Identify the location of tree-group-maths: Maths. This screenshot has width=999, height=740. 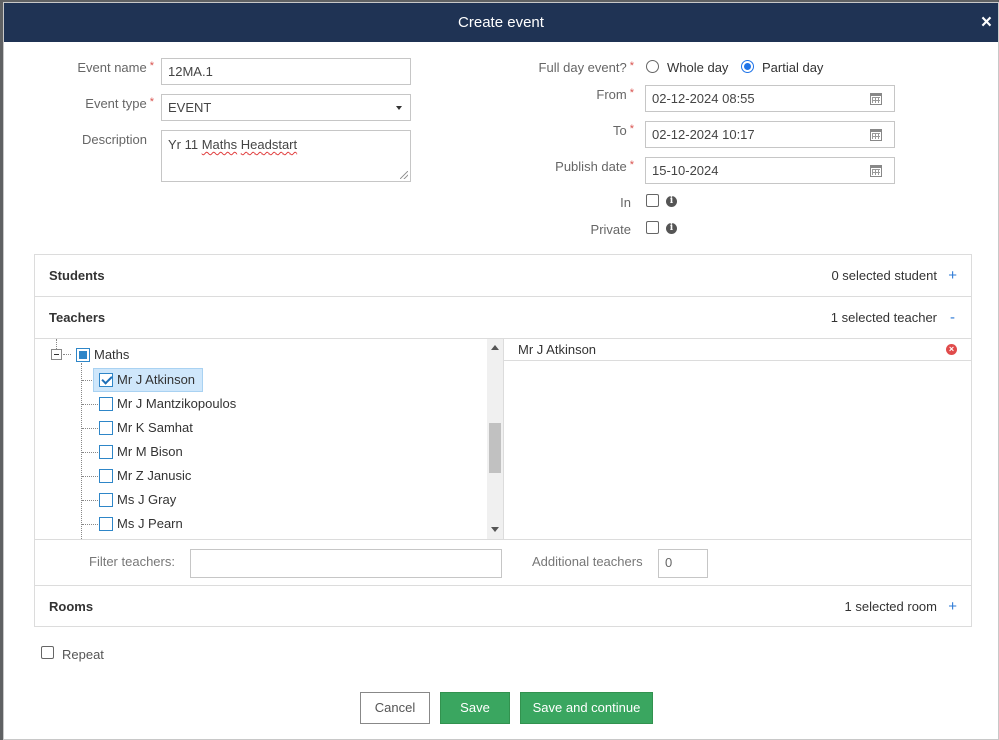
(111, 355).